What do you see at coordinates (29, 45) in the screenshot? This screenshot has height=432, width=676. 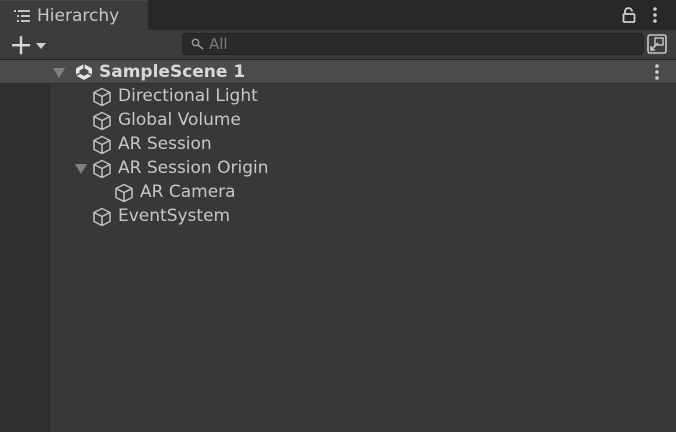 I see `plus-dropdown-icon` at bounding box center [29, 45].